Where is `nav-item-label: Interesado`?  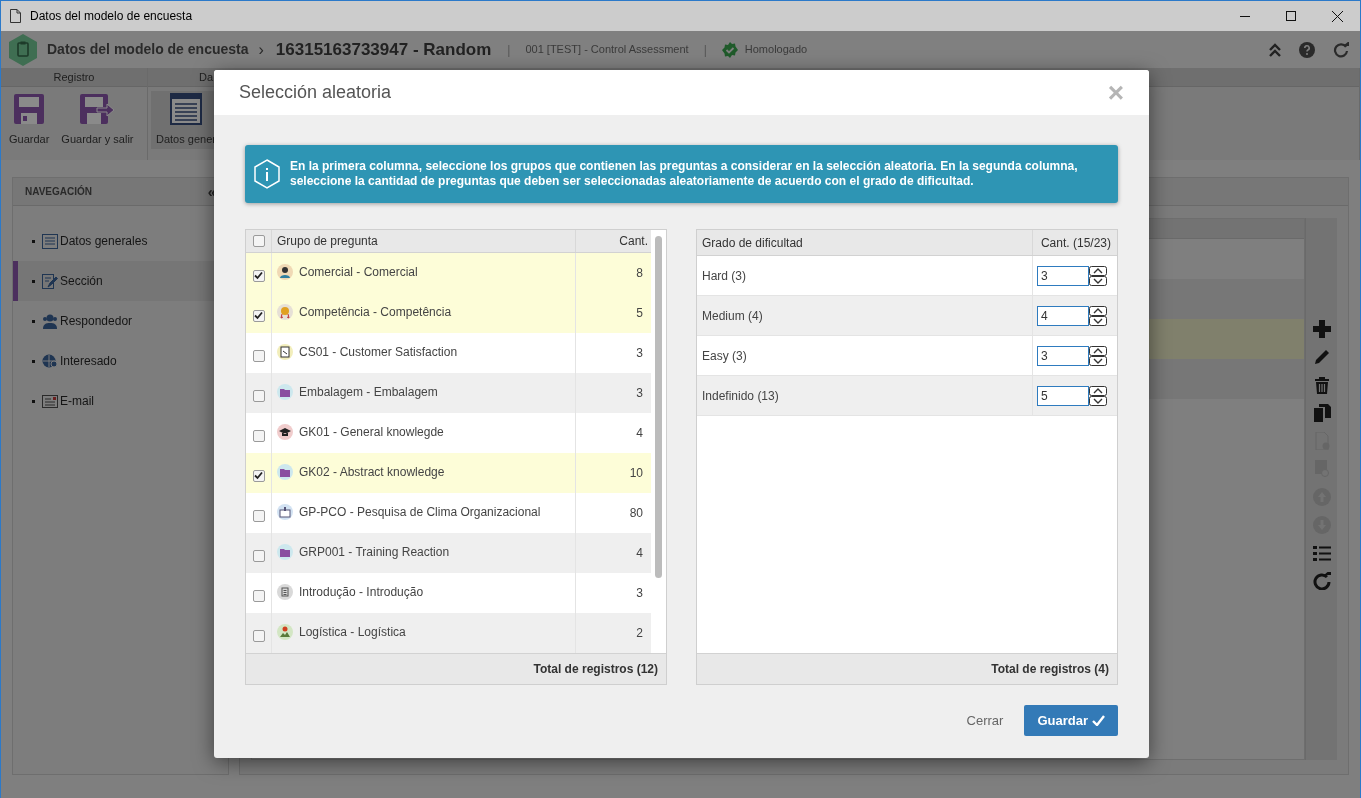 nav-item-label: Interesado is located at coordinates (88, 361).